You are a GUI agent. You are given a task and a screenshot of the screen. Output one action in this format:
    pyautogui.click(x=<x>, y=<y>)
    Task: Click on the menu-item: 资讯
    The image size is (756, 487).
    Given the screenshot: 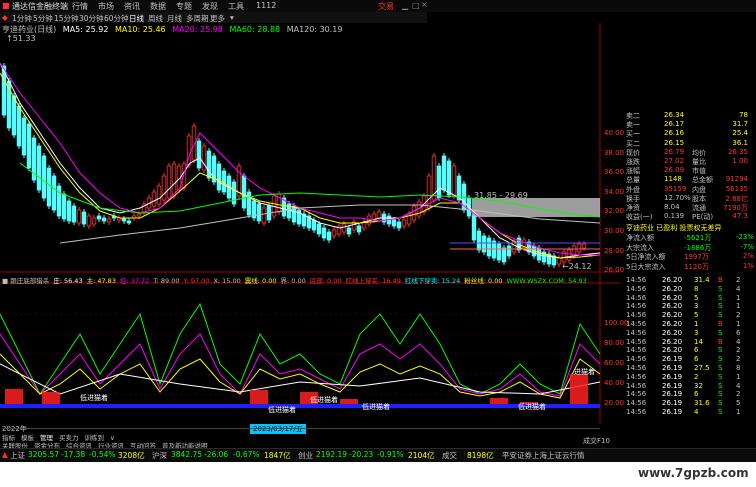 What is the action you would take?
    pyautogui.click(x=132, y=6)
    